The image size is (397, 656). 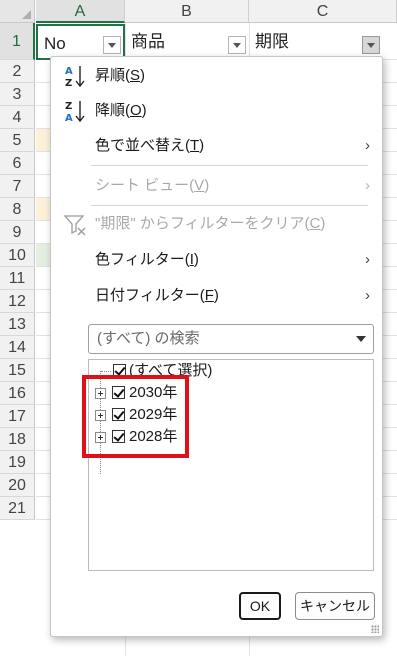 What do you see at coordinates (106, 371) in the screenshot?
I see `tree-connector` at bounding box center [106, 371].